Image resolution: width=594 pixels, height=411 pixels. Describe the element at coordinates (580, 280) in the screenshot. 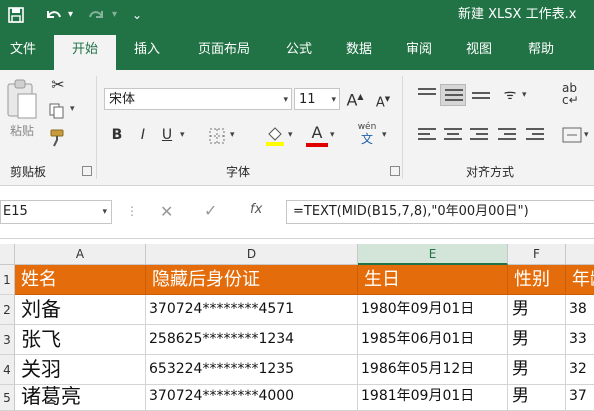

I see `table-cell: 年龄` at that location.